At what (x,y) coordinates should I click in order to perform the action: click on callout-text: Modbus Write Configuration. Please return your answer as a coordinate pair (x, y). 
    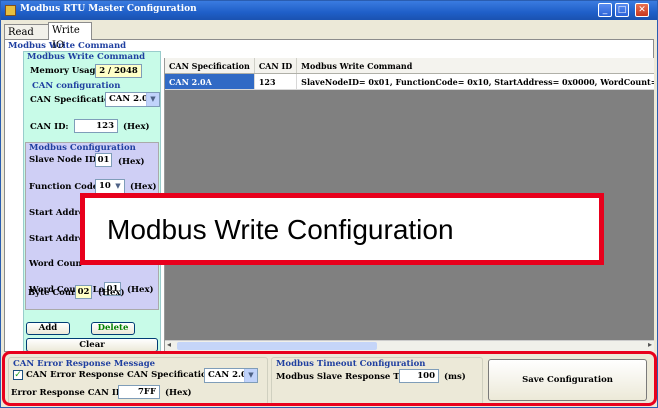
    Looking at the image, I should click on (280, 229).